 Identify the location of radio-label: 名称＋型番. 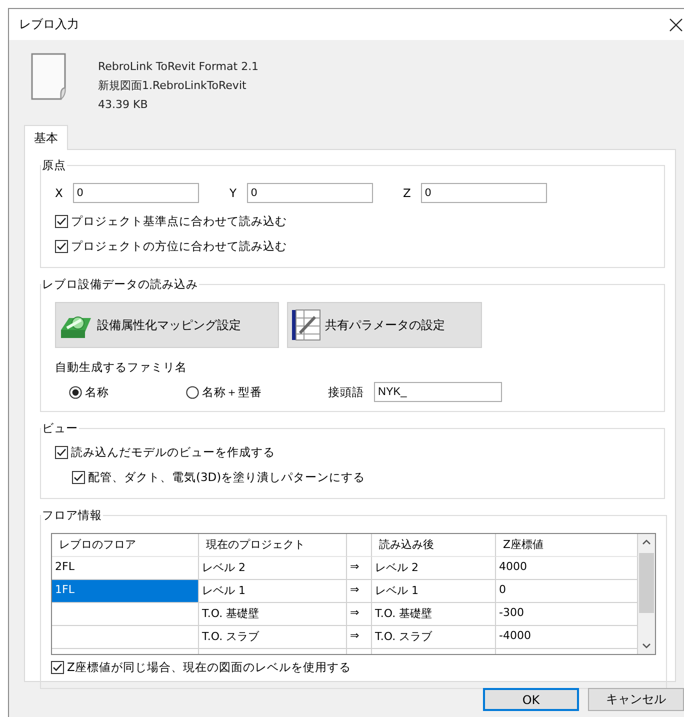
(232, 392).